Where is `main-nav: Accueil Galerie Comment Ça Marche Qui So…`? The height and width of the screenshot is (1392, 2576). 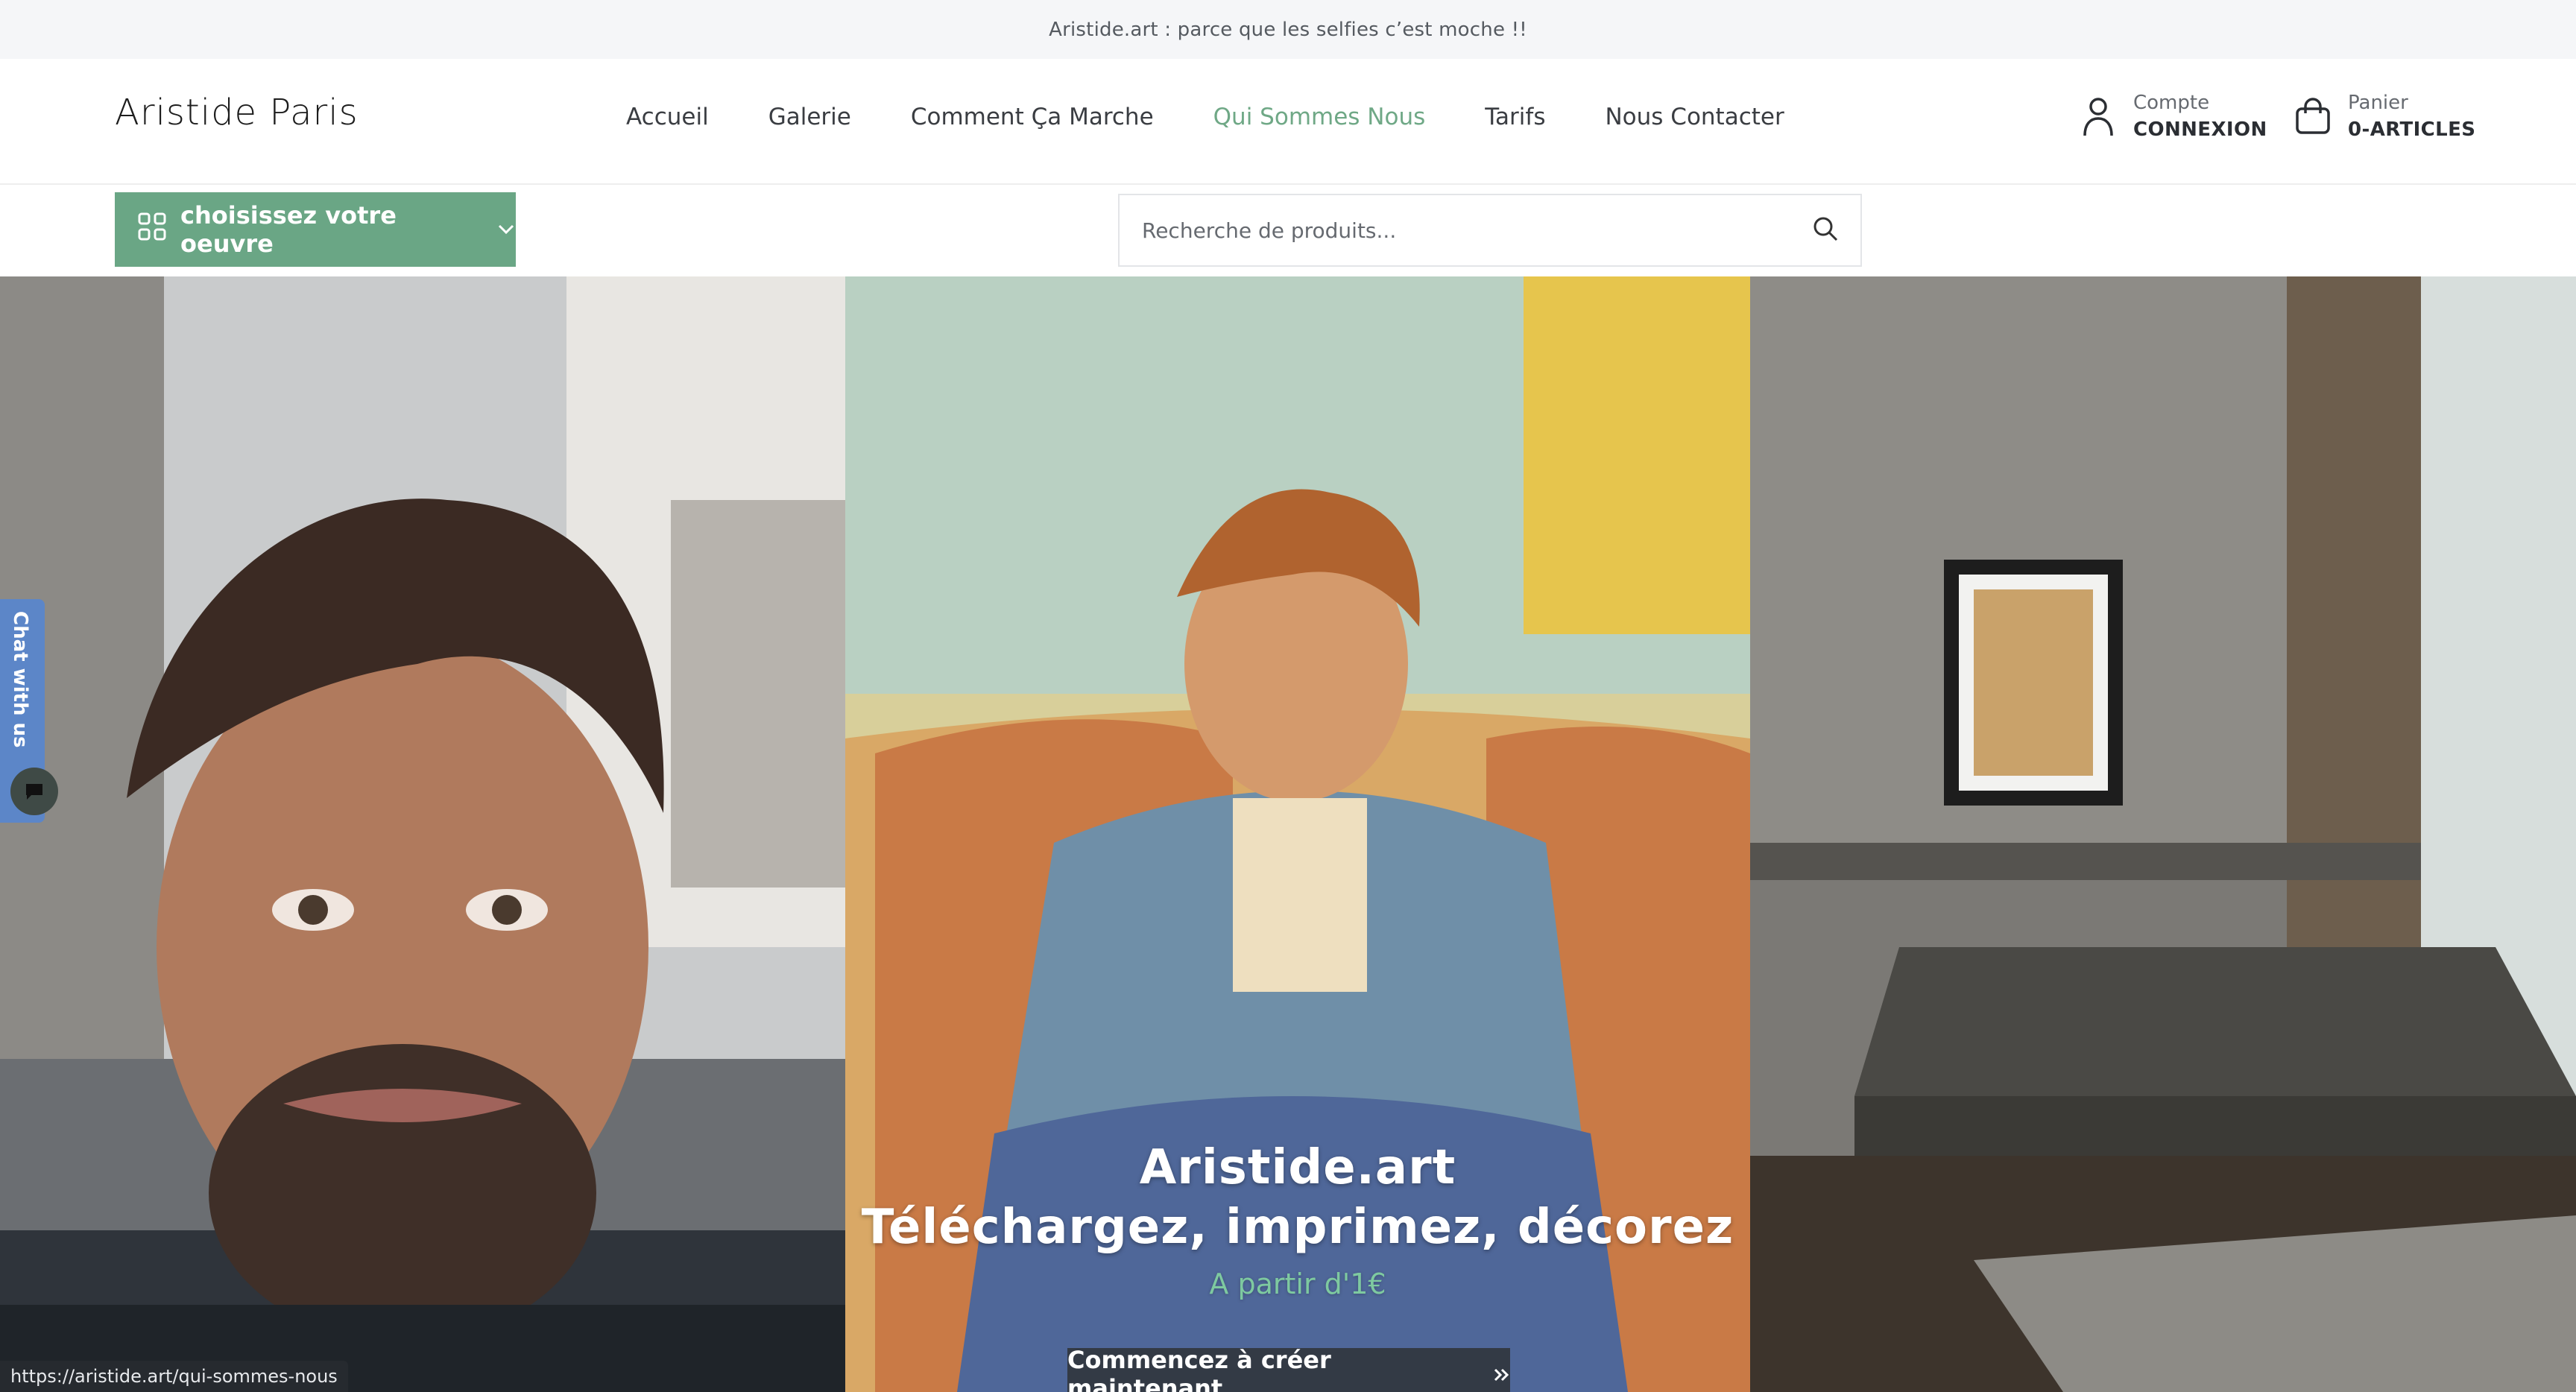
main-nav: Accueil Galerie Comment Ça Marche Qui So… is located at coordinates (1205, 117).